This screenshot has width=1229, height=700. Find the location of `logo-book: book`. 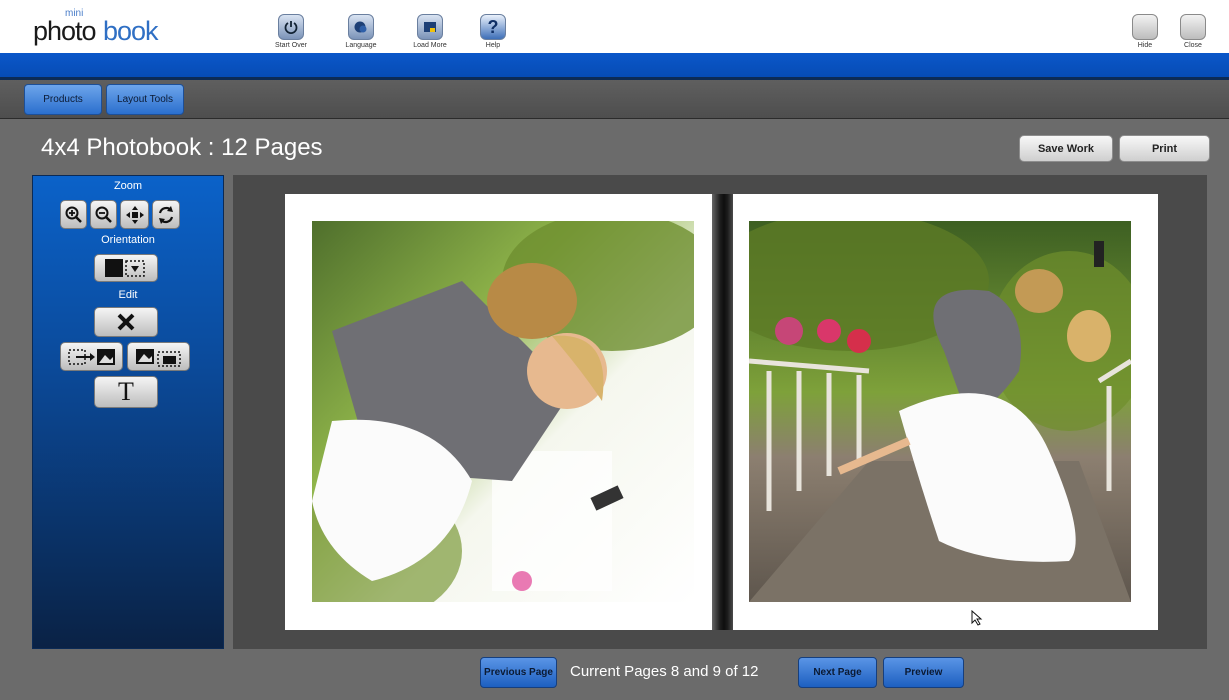

logo-book: book is located at coordinates (131, 31).